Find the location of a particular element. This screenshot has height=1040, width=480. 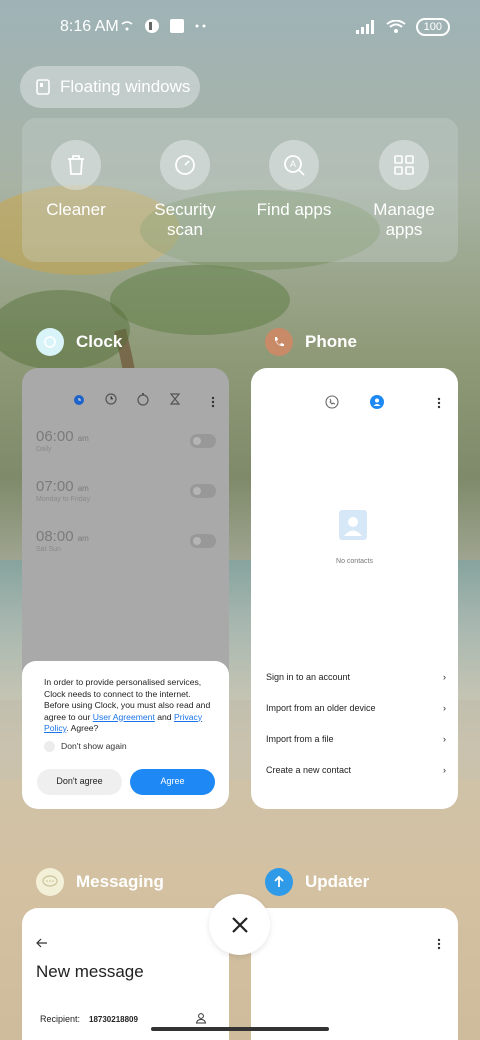

floating-windows-button: Floating windows is located at coordinates (110, 87).